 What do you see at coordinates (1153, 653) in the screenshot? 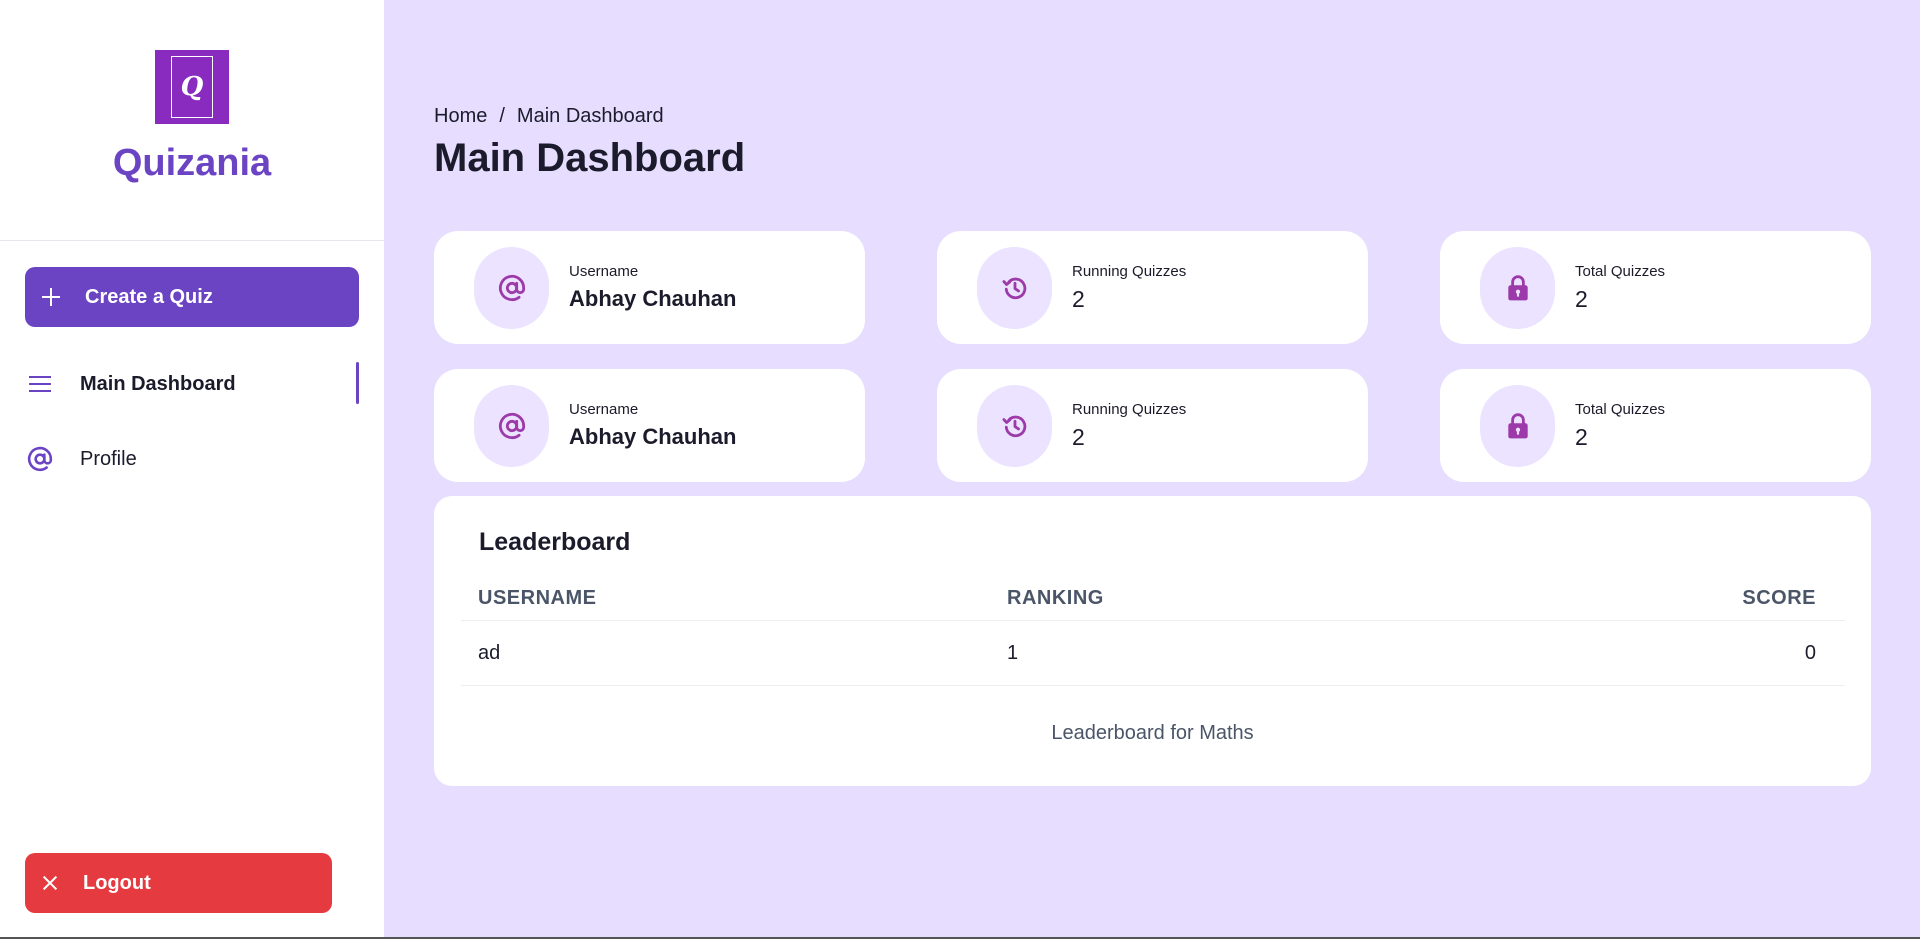
I see `table-row: ad 1 0` at bounding box center [1153, 653].